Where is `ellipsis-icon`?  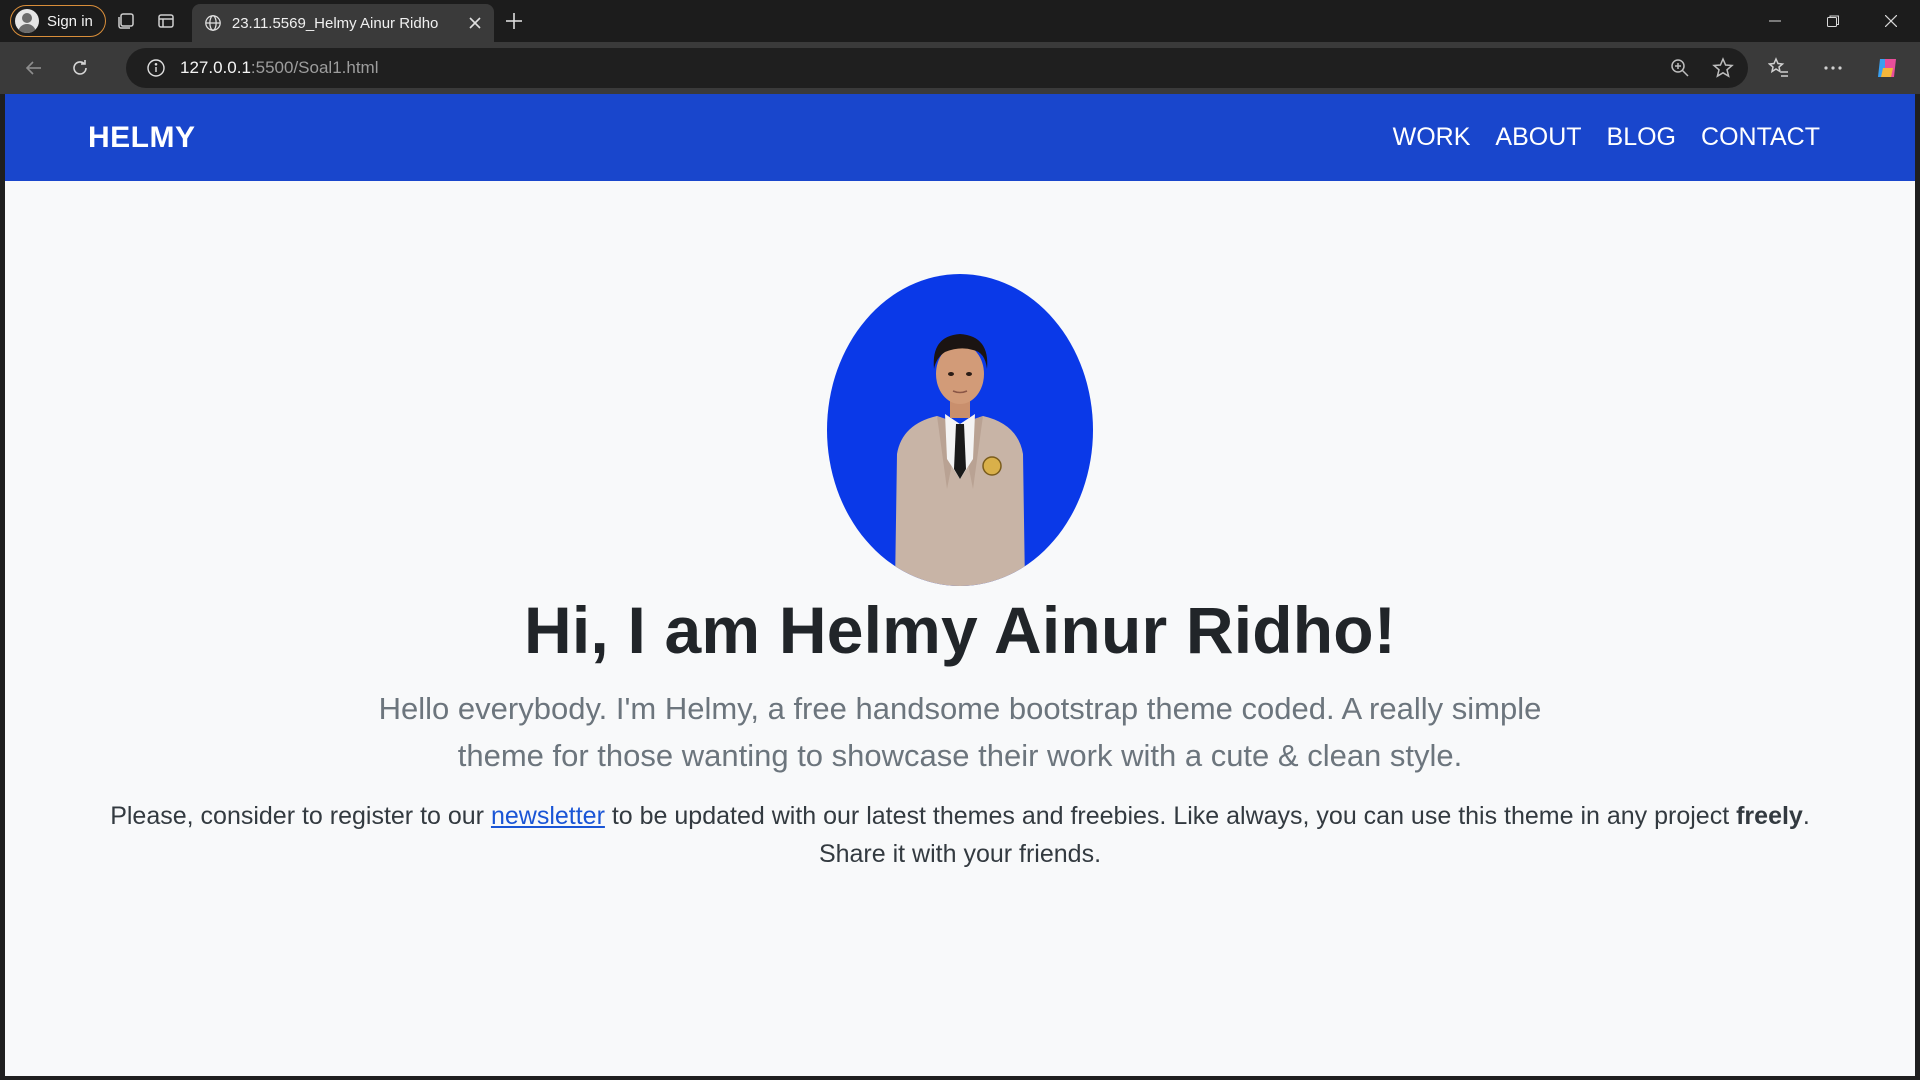
ellipsis-icon is located at coordinates (1833, 68).